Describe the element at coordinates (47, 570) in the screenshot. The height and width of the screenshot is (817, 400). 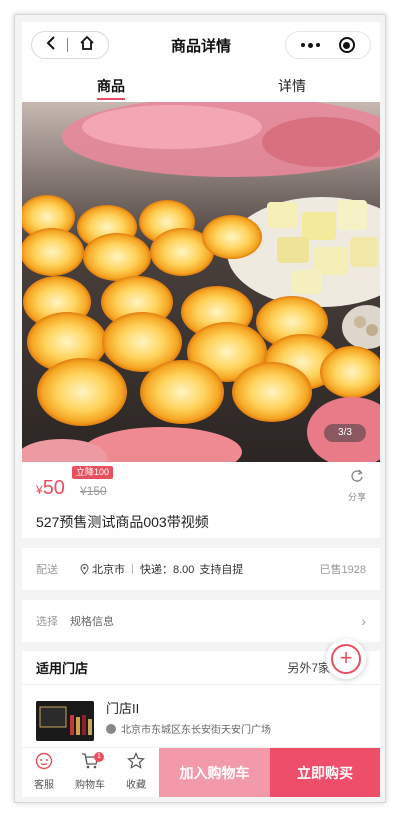
I see `delivery-label: 配送` at that location.